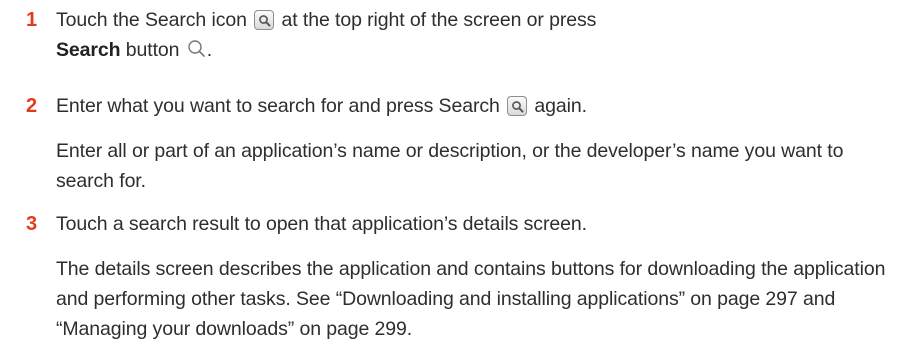  I want to click on step-1-period: ., so click(209, 50).